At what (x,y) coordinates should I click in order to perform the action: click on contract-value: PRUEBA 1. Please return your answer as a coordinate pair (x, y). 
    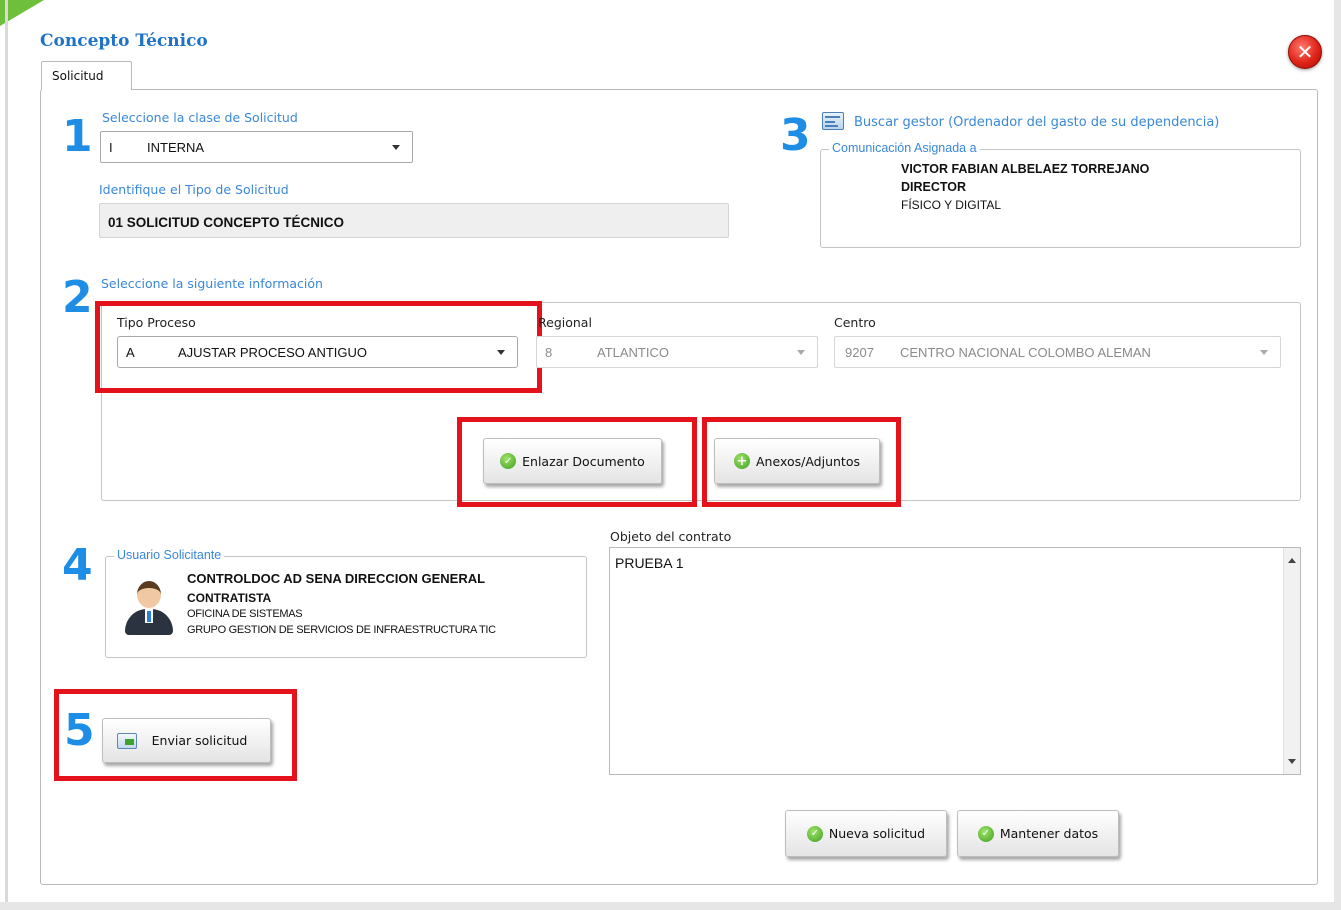
    Looking at the image, I should click on (649, 563).